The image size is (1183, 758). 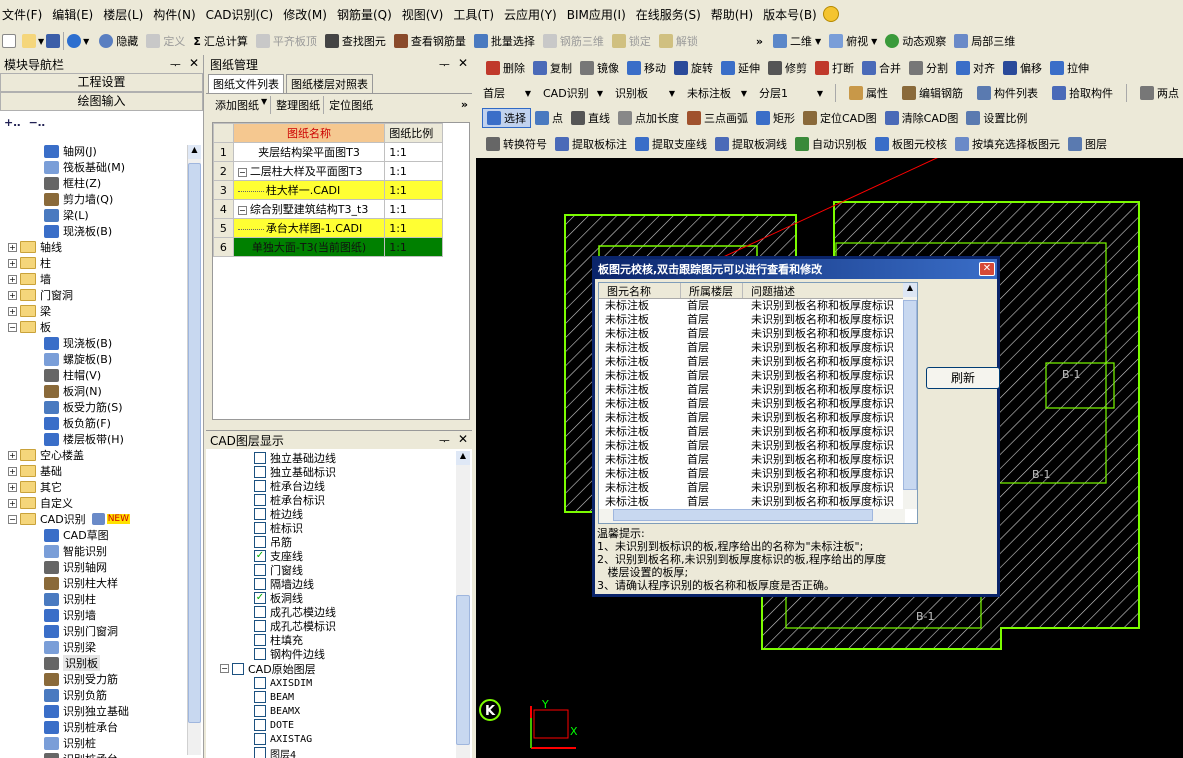 What do you see at coordinates (194, 443) in the screenshot?
I see `nav-scroll-thumb` at bounding box center [194, 443].